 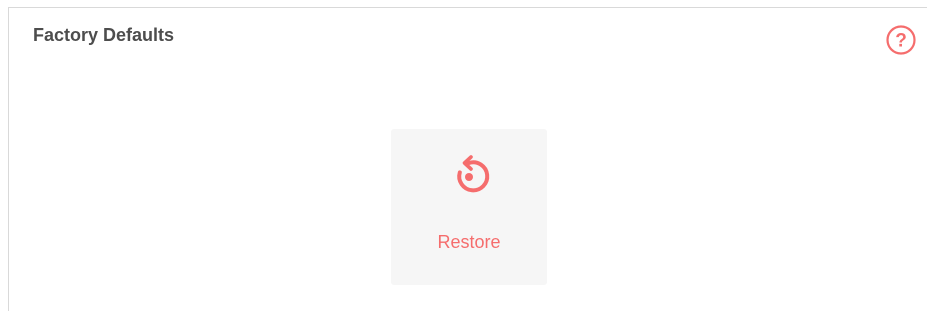 I want to click on restore-button: Restore, so click(x=469, y=207).